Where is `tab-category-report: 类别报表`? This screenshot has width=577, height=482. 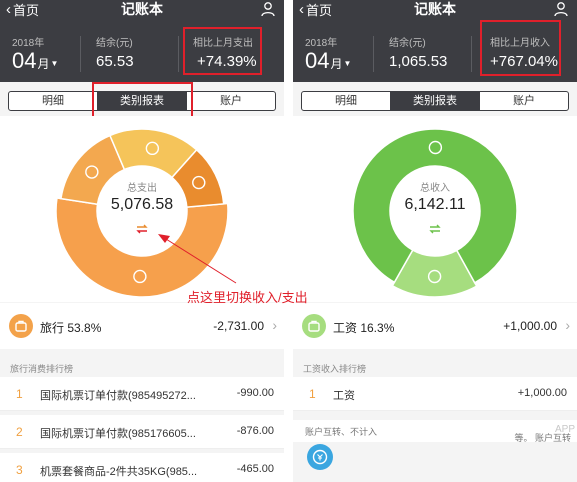
tab-category-report: 类别报表 is located at coordinates (435, 101).